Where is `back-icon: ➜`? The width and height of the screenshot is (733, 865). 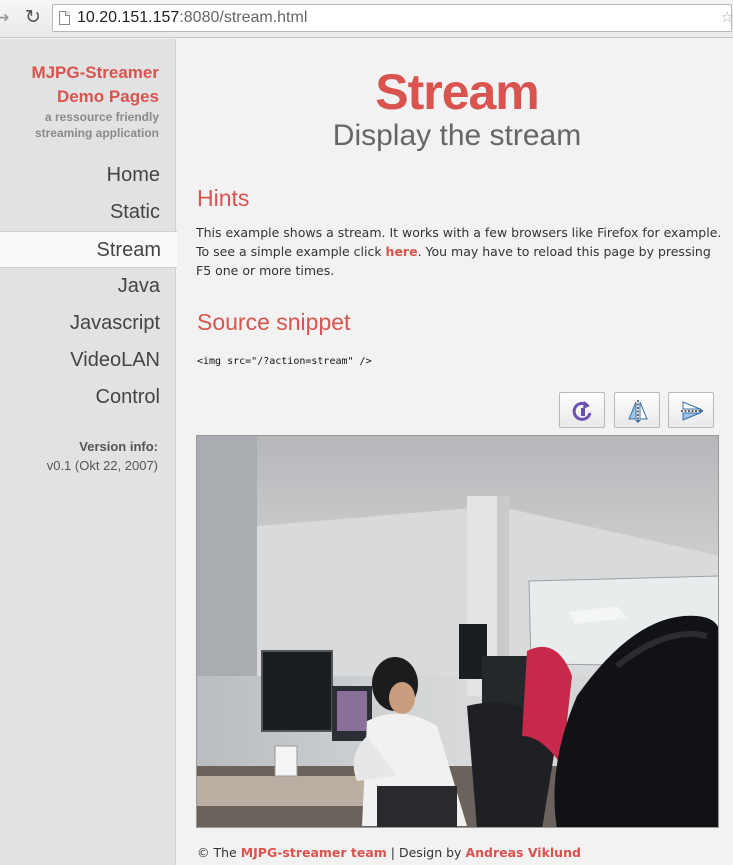 back-icon: ➜ is located at coordinates (5, 18).